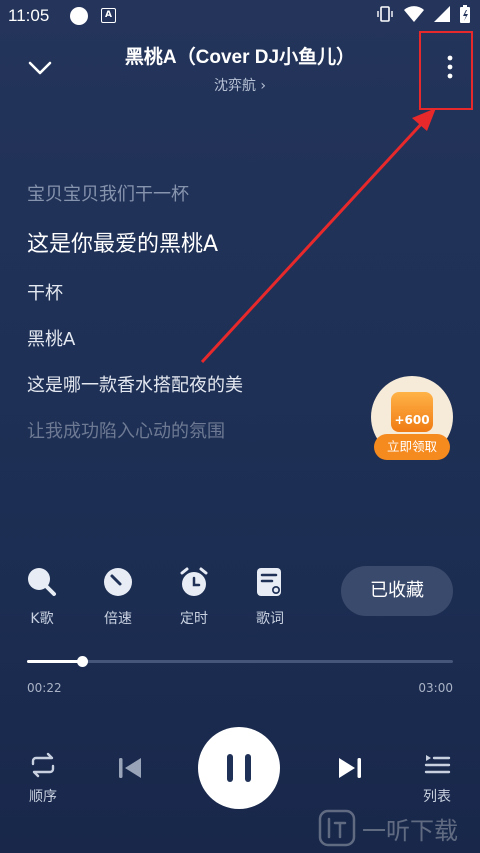 The image size is (480, 853). What do you see at coordinates (412, 447) in the screenshot?
I see `claim-reward-button: 立即领取` at bounding box center [412, 447].